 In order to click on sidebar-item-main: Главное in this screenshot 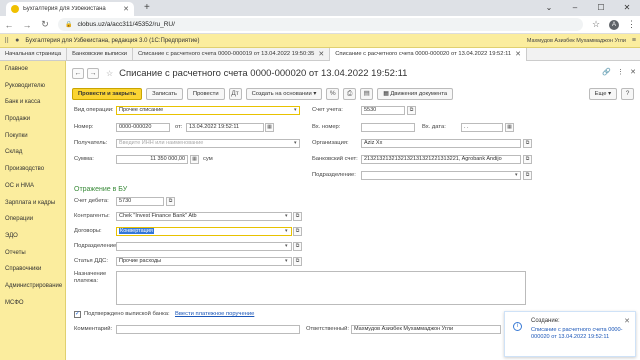, I will do `click(32, 69)`.